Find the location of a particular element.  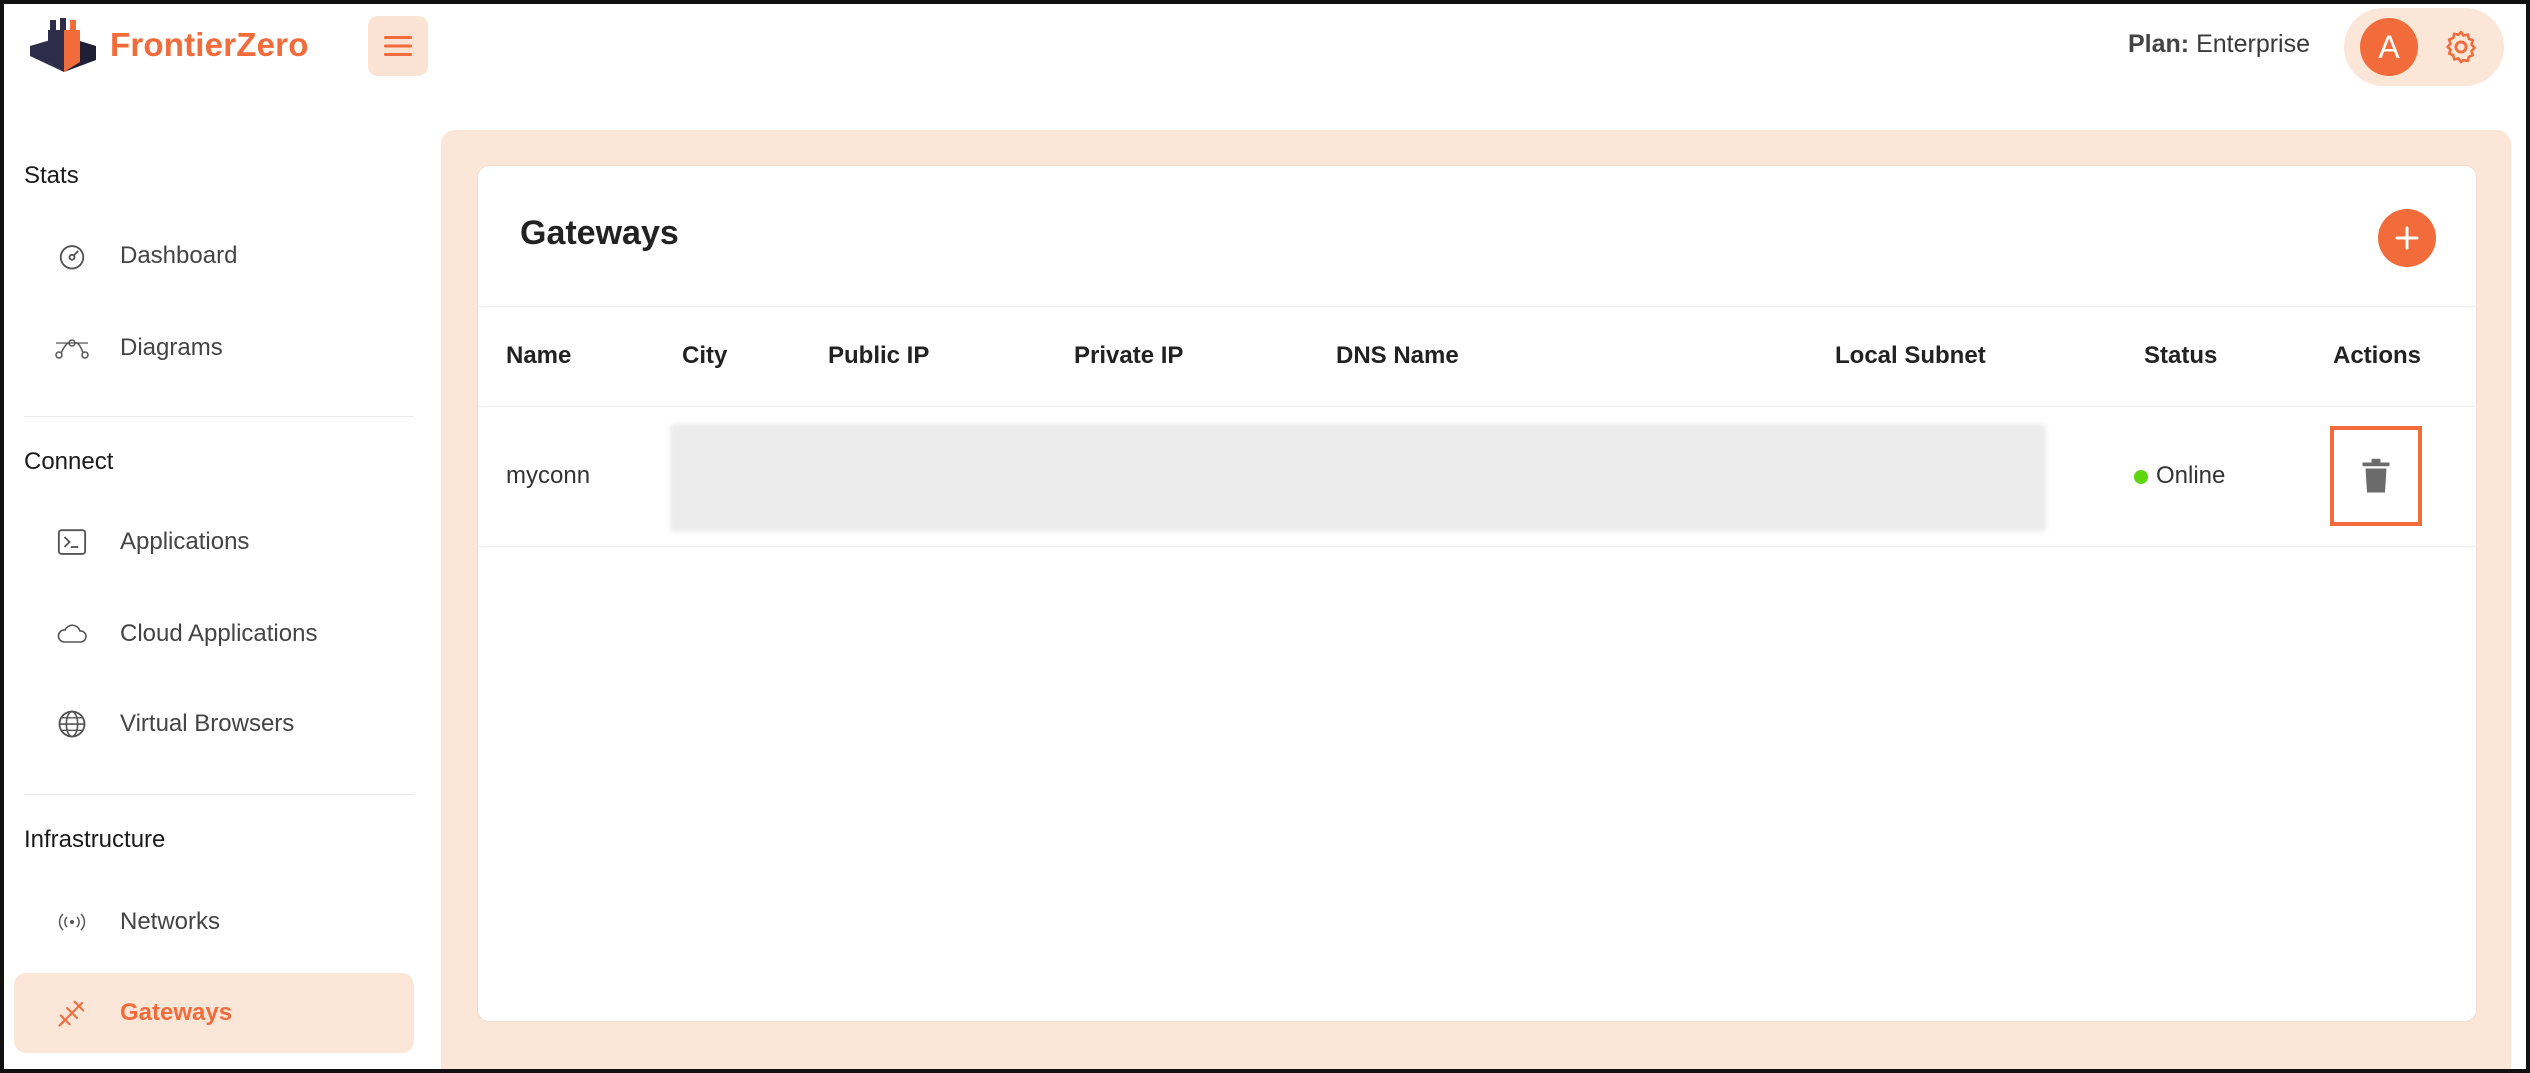

add-gateway-button is located at coordinates (2407, 238).